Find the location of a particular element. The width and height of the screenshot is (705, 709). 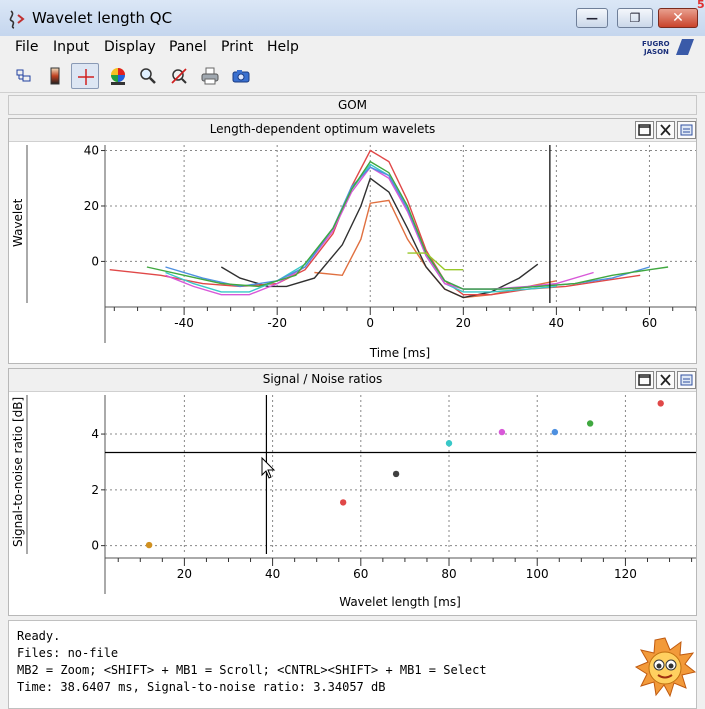

status-line-files: Files: no-file is located at coordinates (68, 653).